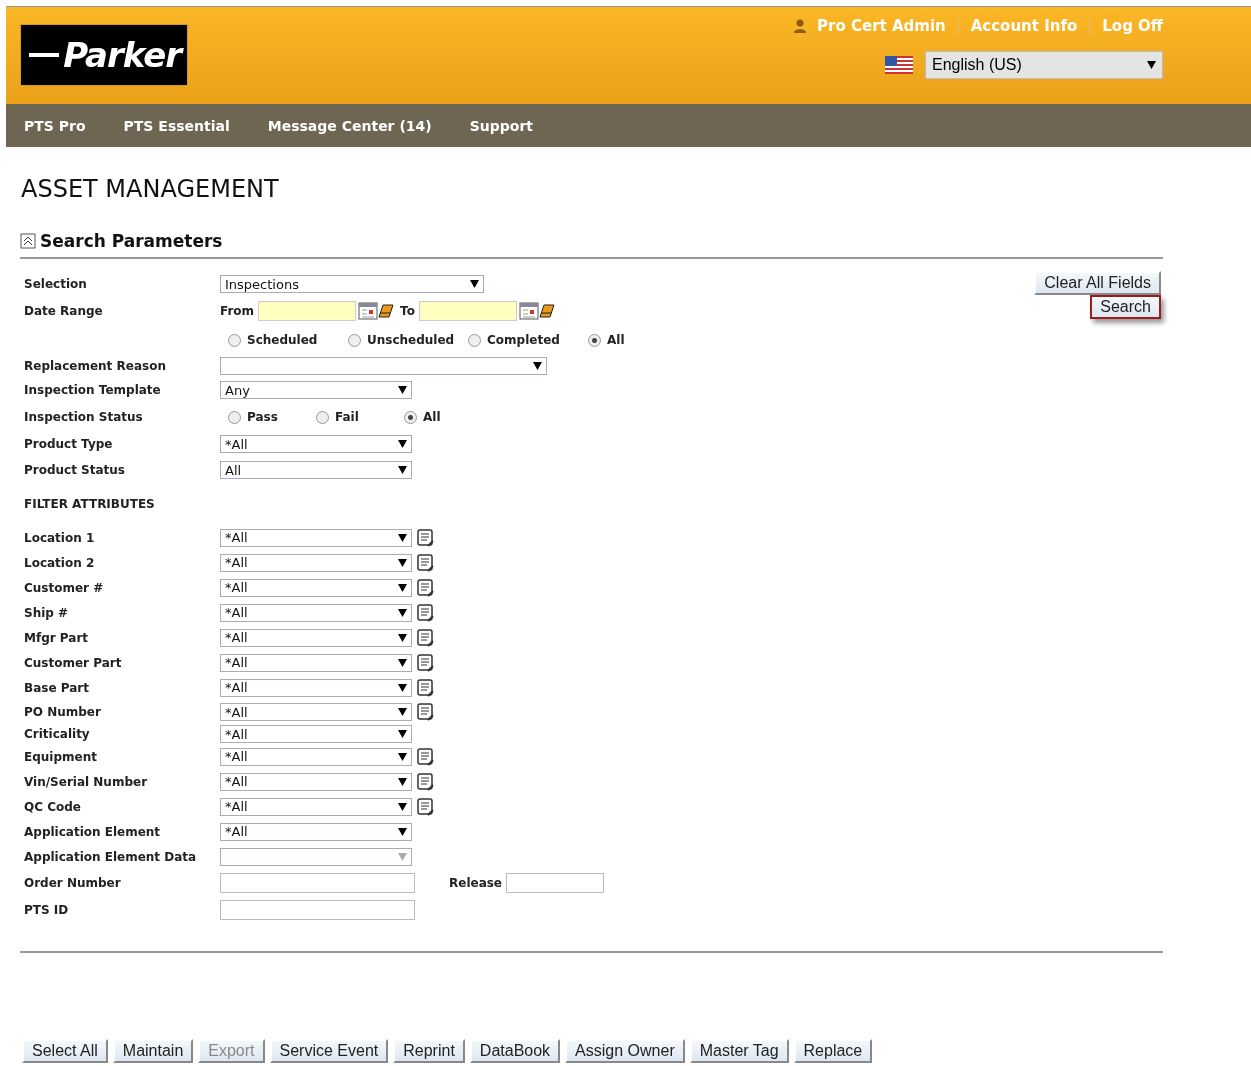  I want to click on field-label: Product Status, so click(75, 470).